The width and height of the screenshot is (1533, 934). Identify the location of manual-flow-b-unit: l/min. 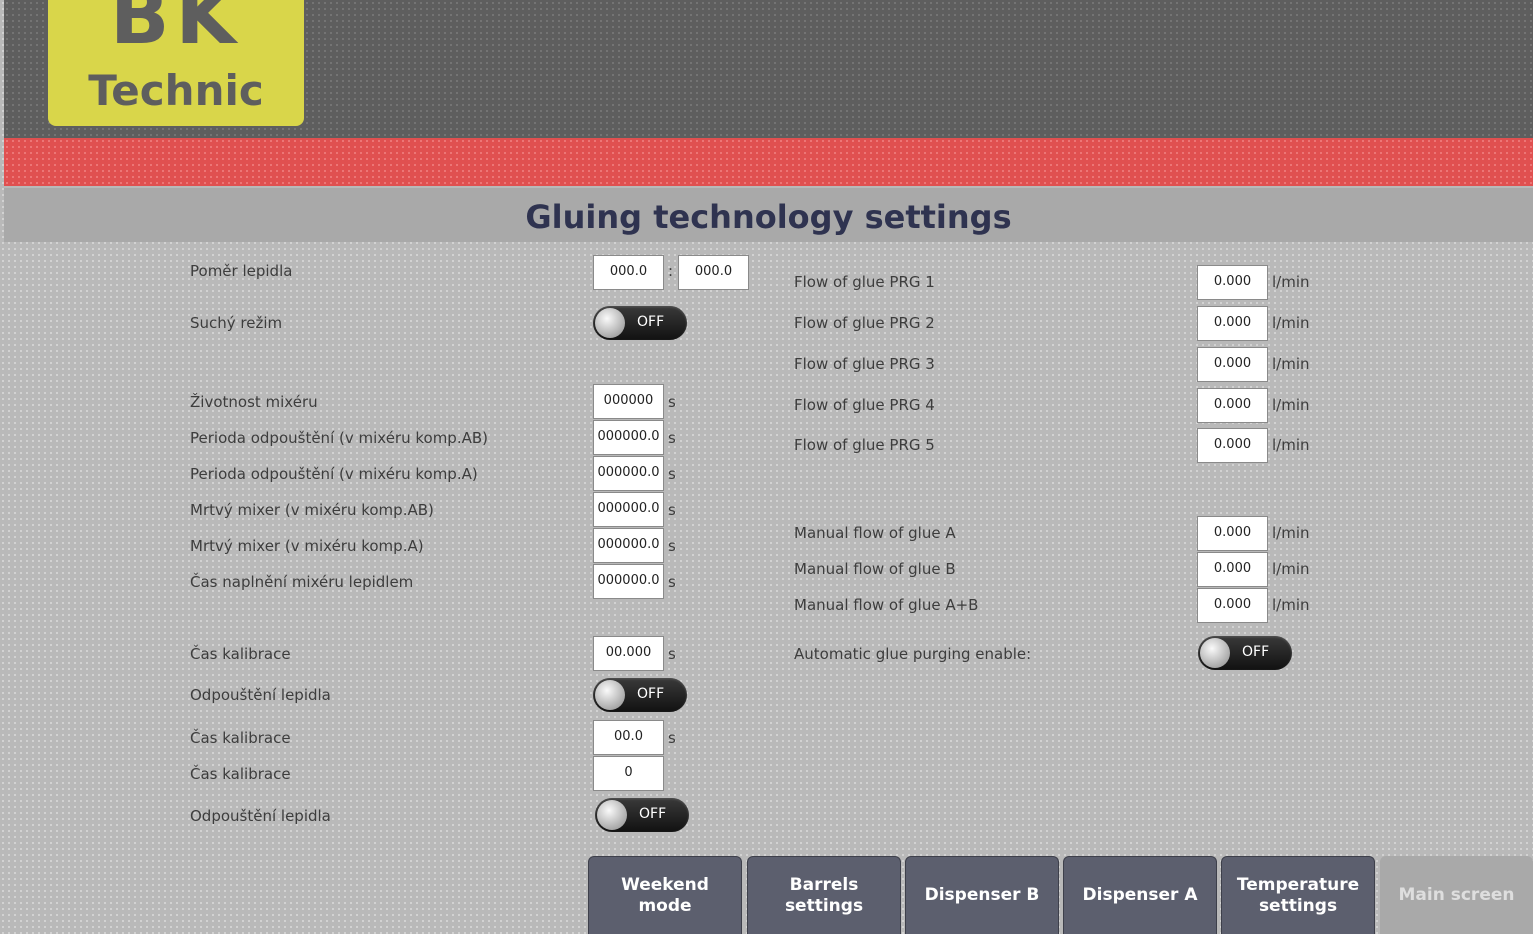
(1291, 569).